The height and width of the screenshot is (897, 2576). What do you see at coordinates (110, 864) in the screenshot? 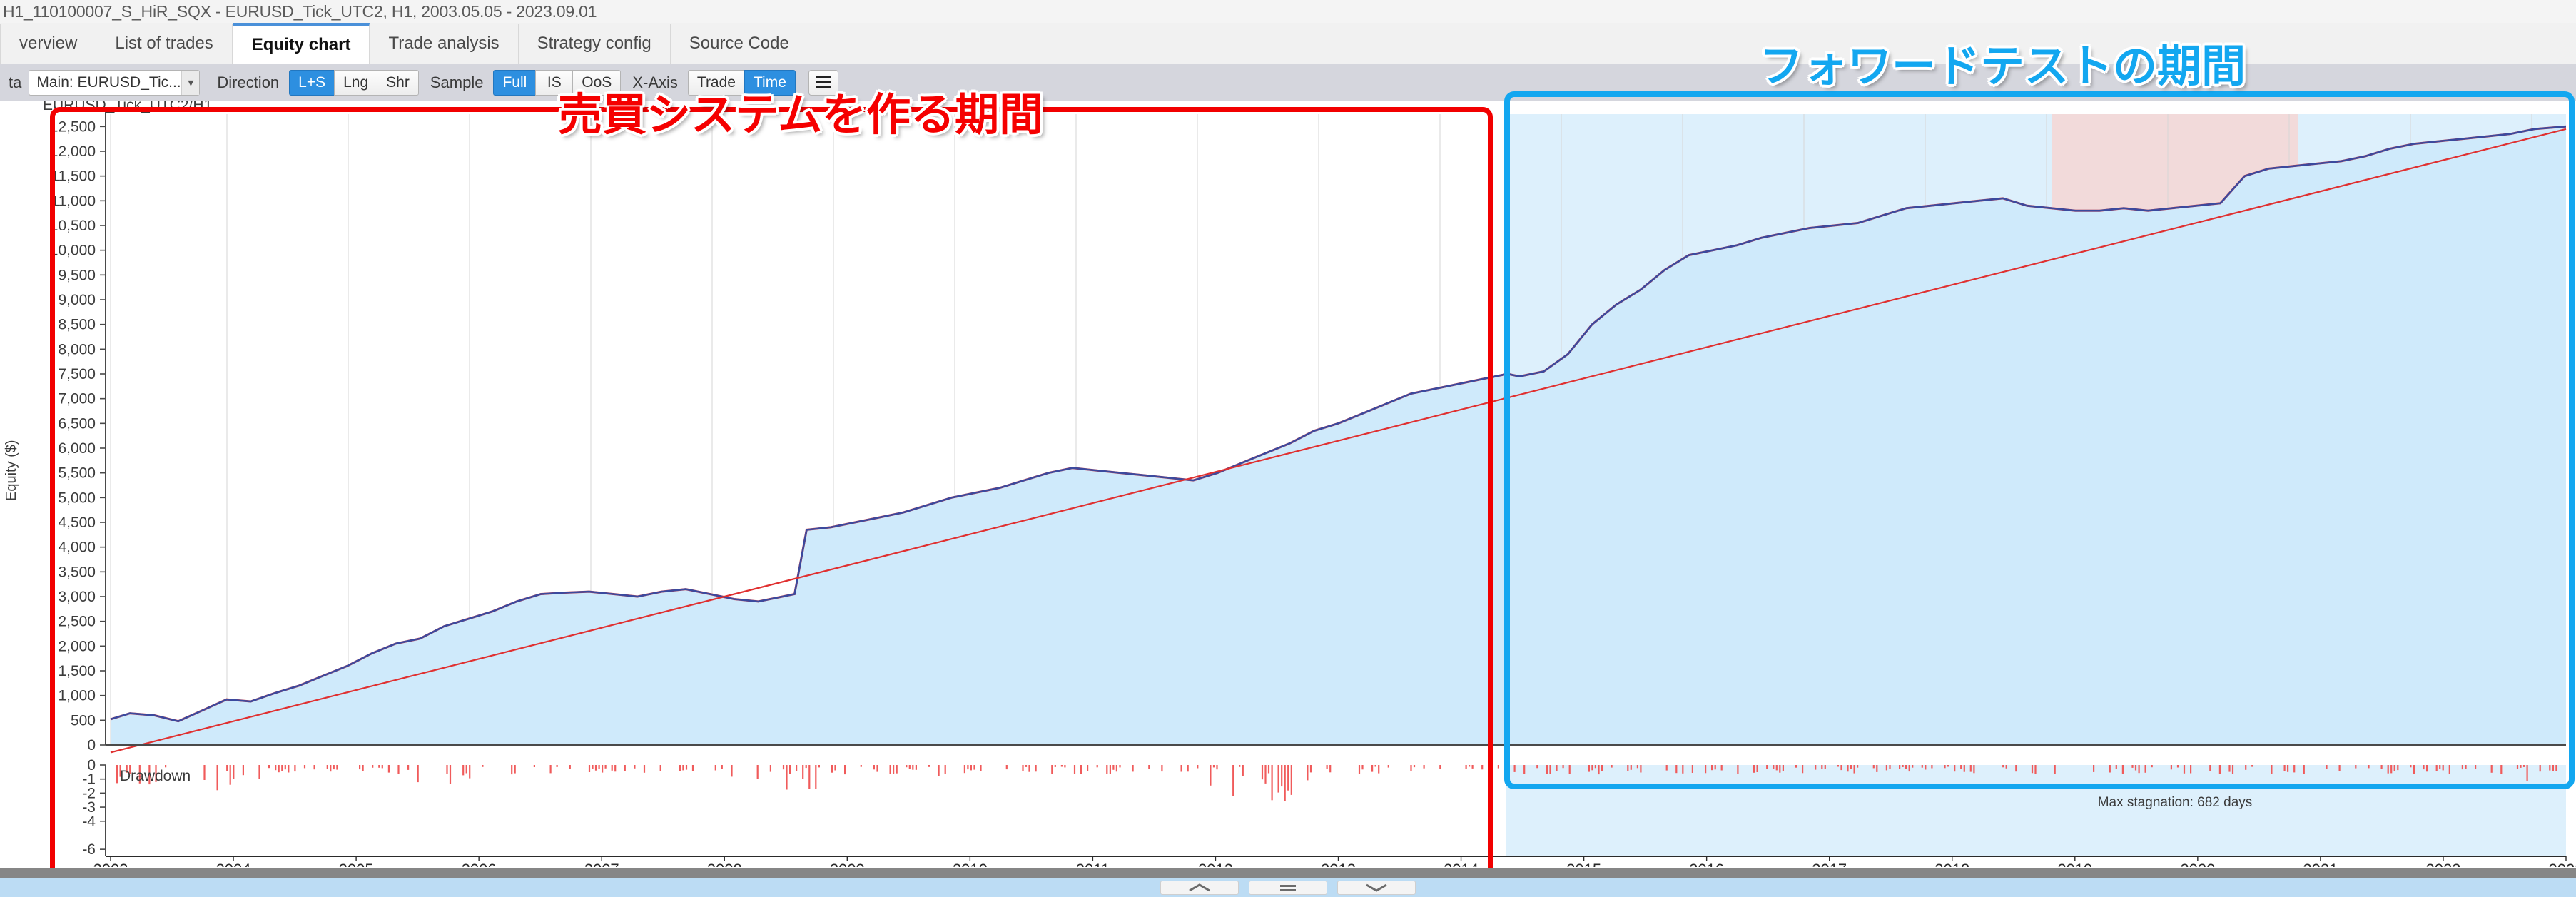
I see `x-axis-tick-label: 2003` at bounding box center [110, 864].